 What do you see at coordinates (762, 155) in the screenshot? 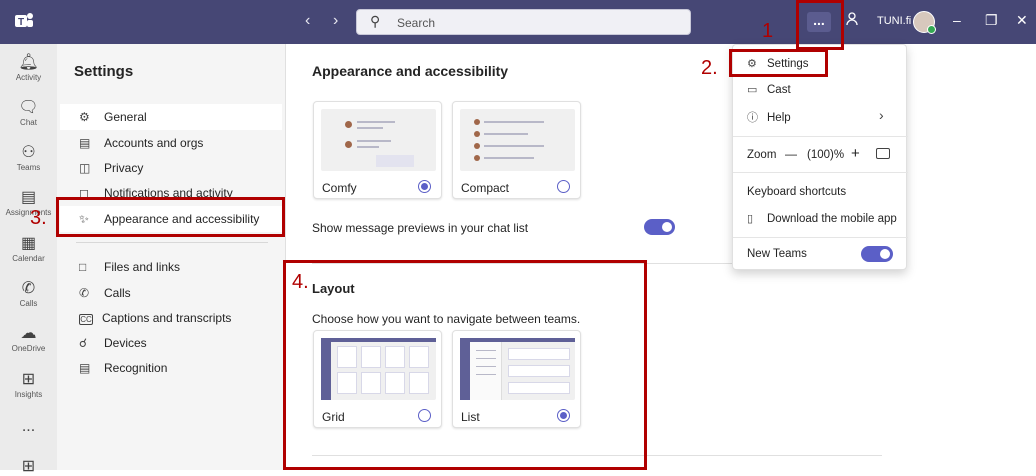
I see `zoom-label: Zoom` at bounding box center [762, 155].